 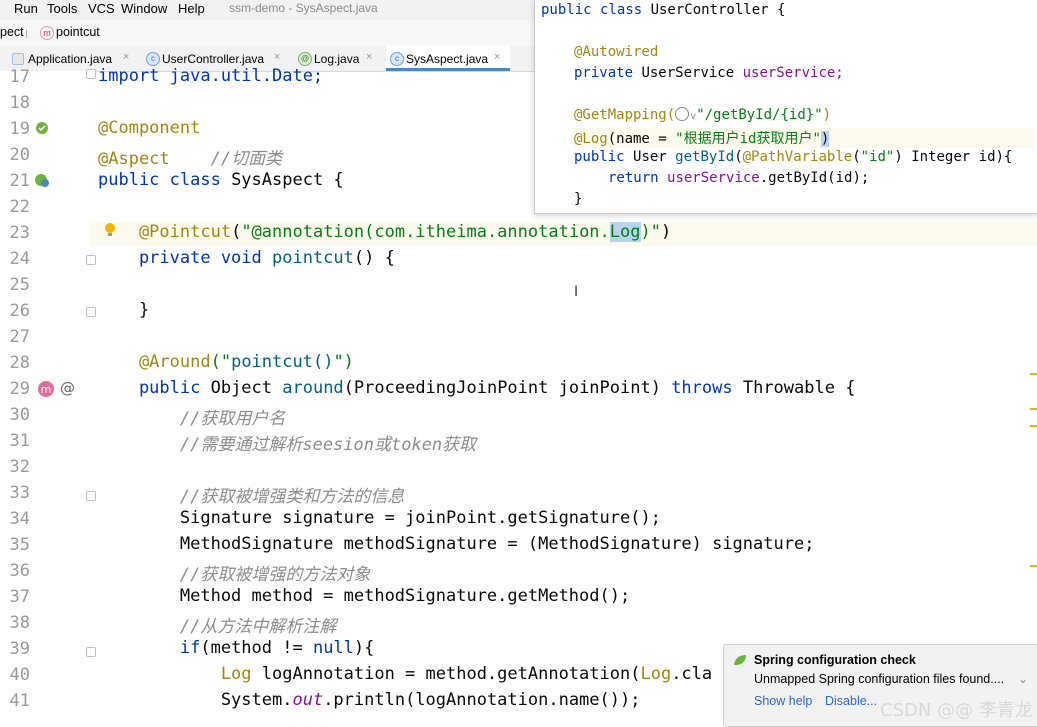 What do you see at coordinates (42, 180) in the screenshot?
I see `aspect-class-icon` at bounding box center [42, 180].